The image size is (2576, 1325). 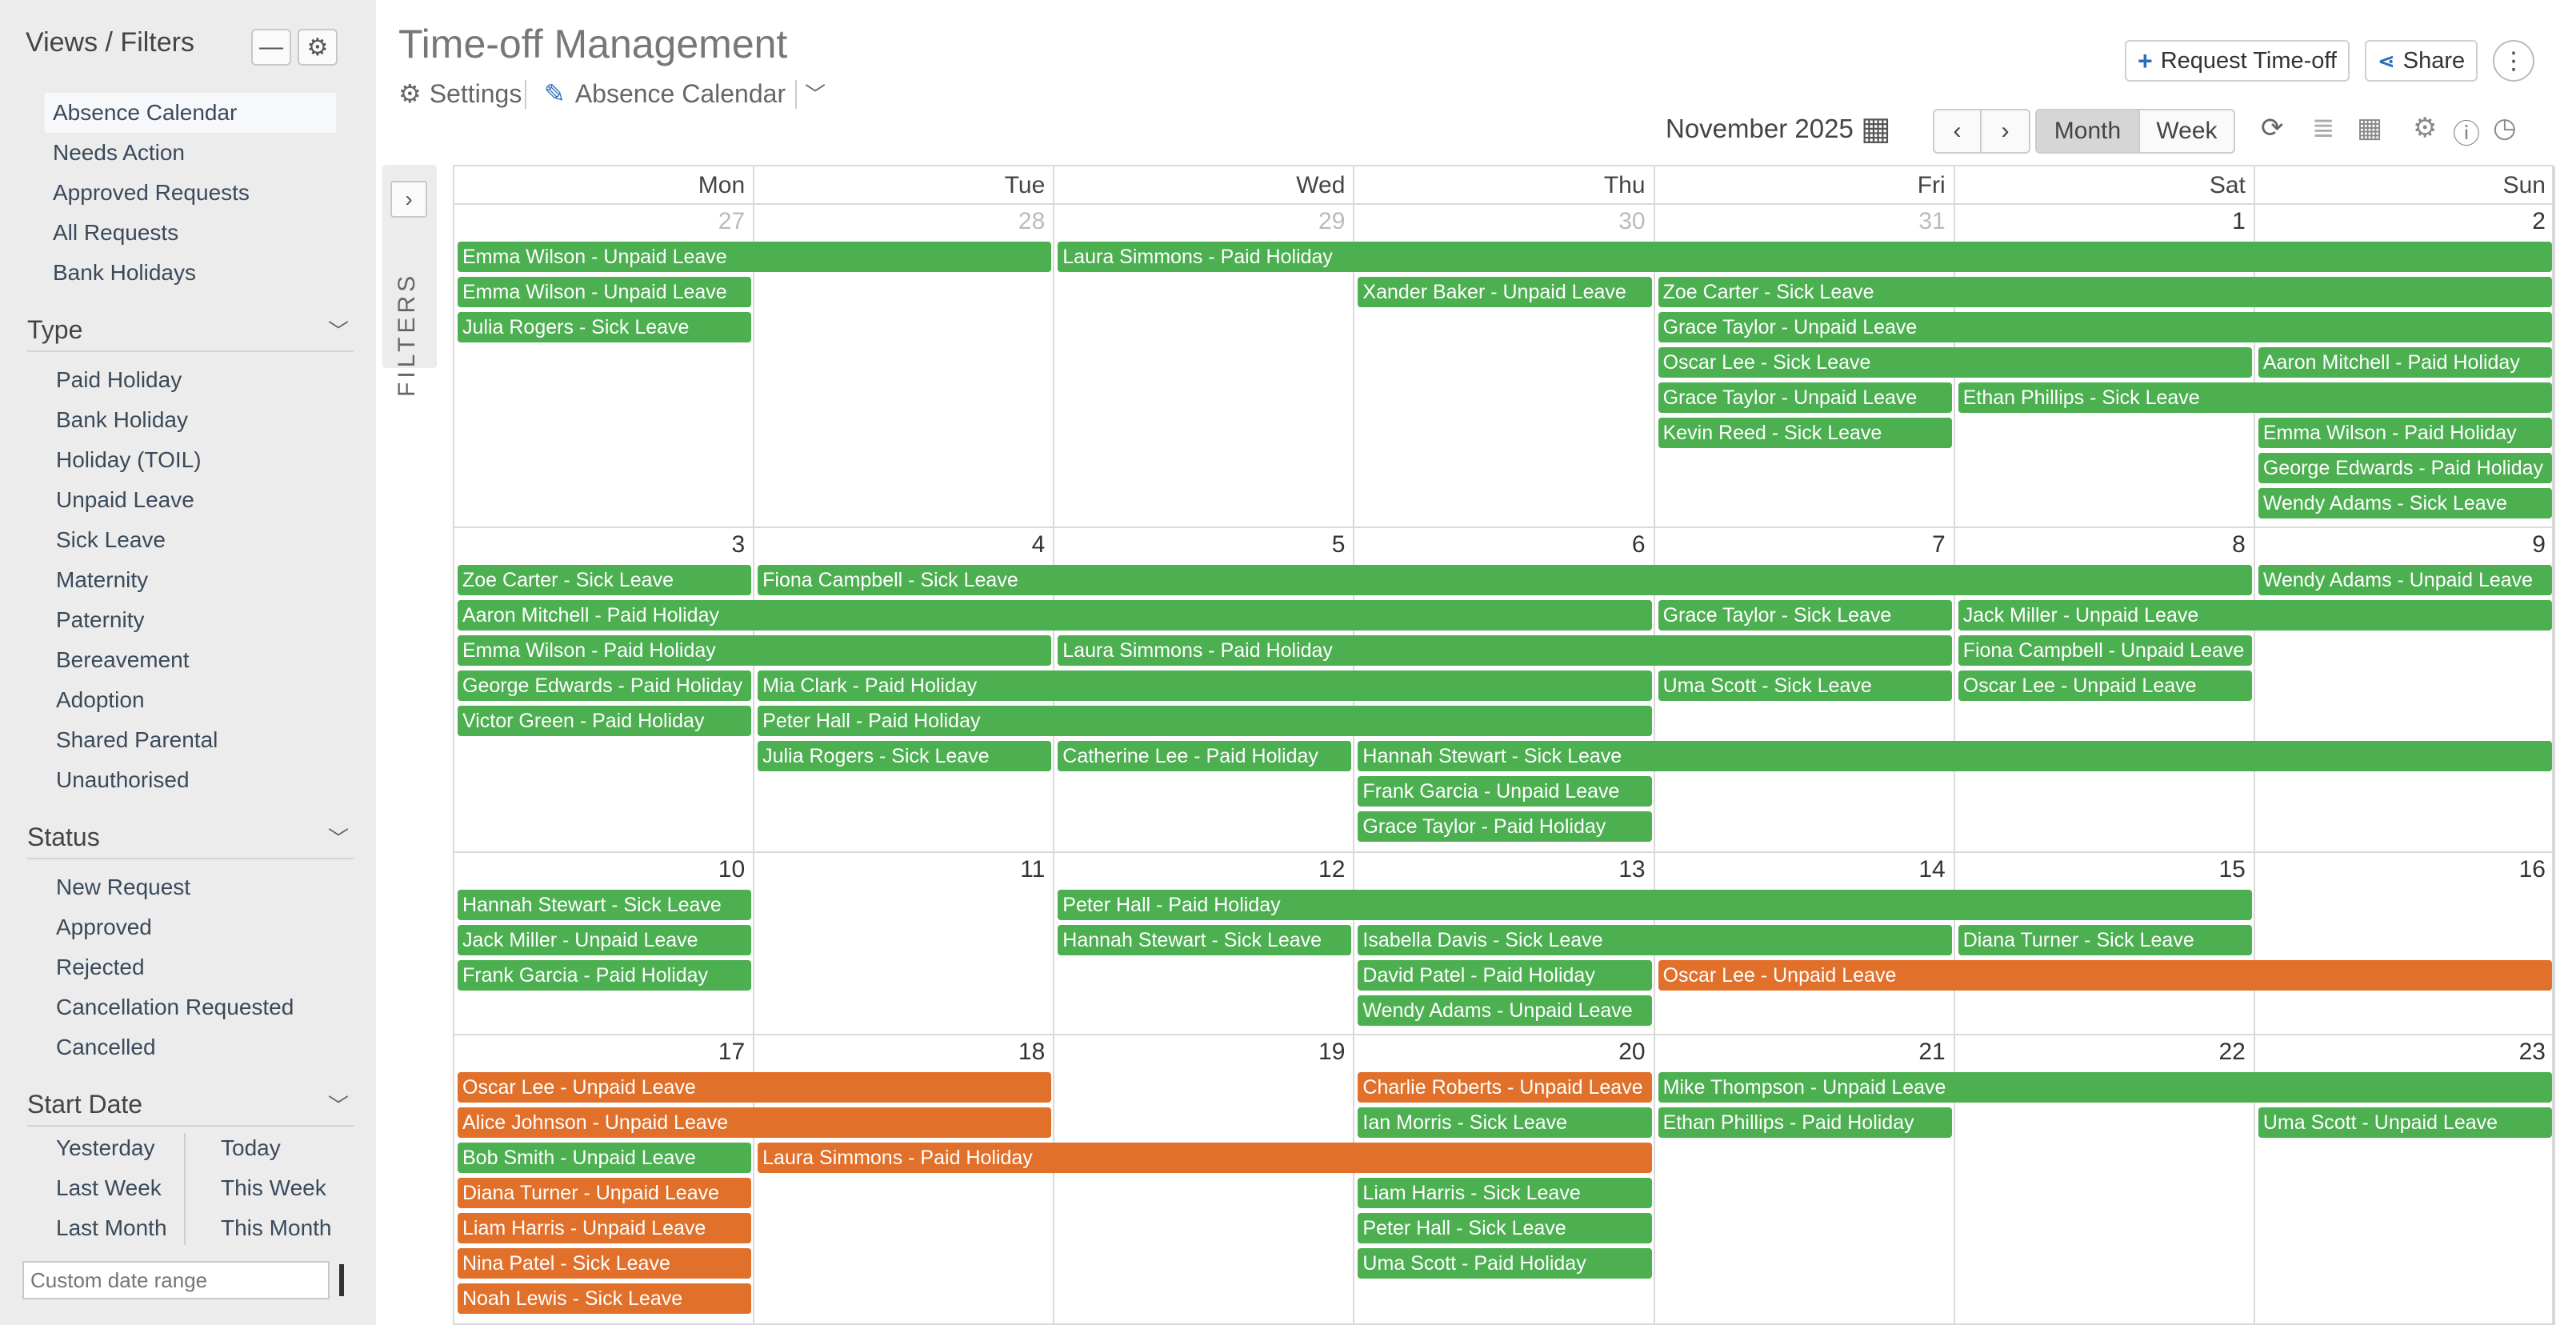 What do you see at coordinates (1805, 686) in the screenshot?
I see `absence-event: Uma Scott - Sick Leave` at bounding box center [1805, 686].